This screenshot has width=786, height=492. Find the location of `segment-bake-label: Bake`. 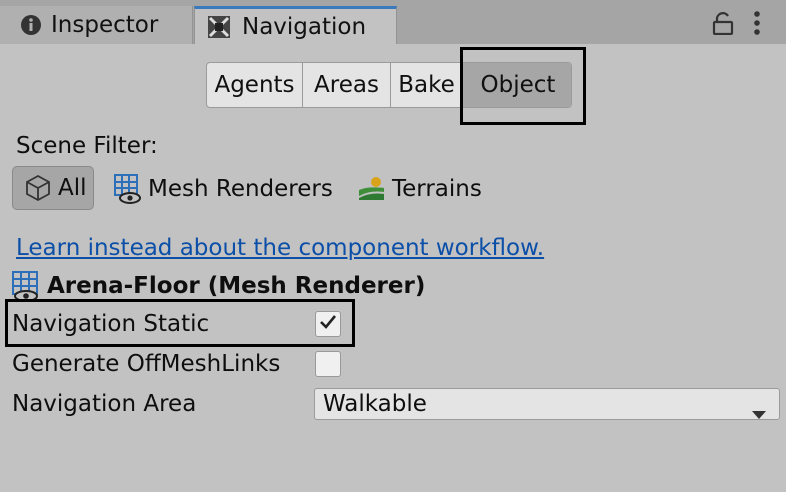

segment-bake-label: Bake is located at coordinates (426, 85).